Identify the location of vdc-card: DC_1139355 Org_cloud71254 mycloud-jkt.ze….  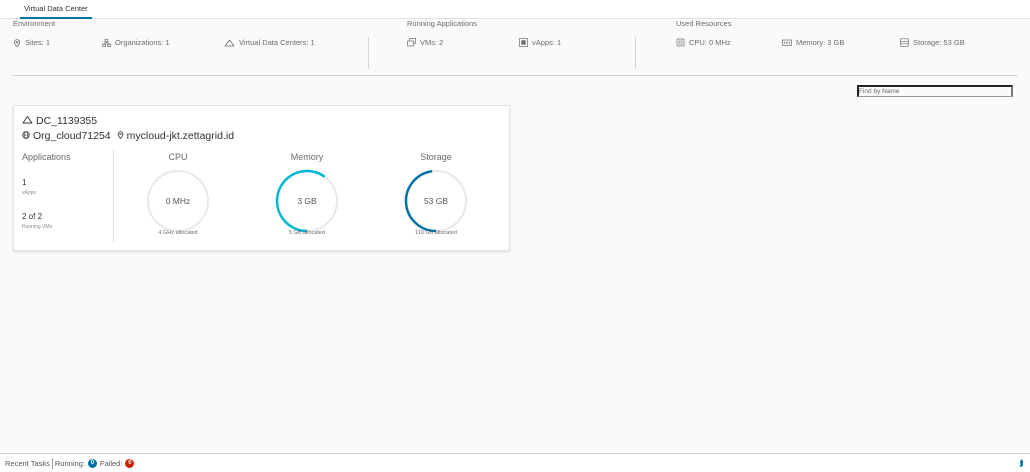
(261, 178).